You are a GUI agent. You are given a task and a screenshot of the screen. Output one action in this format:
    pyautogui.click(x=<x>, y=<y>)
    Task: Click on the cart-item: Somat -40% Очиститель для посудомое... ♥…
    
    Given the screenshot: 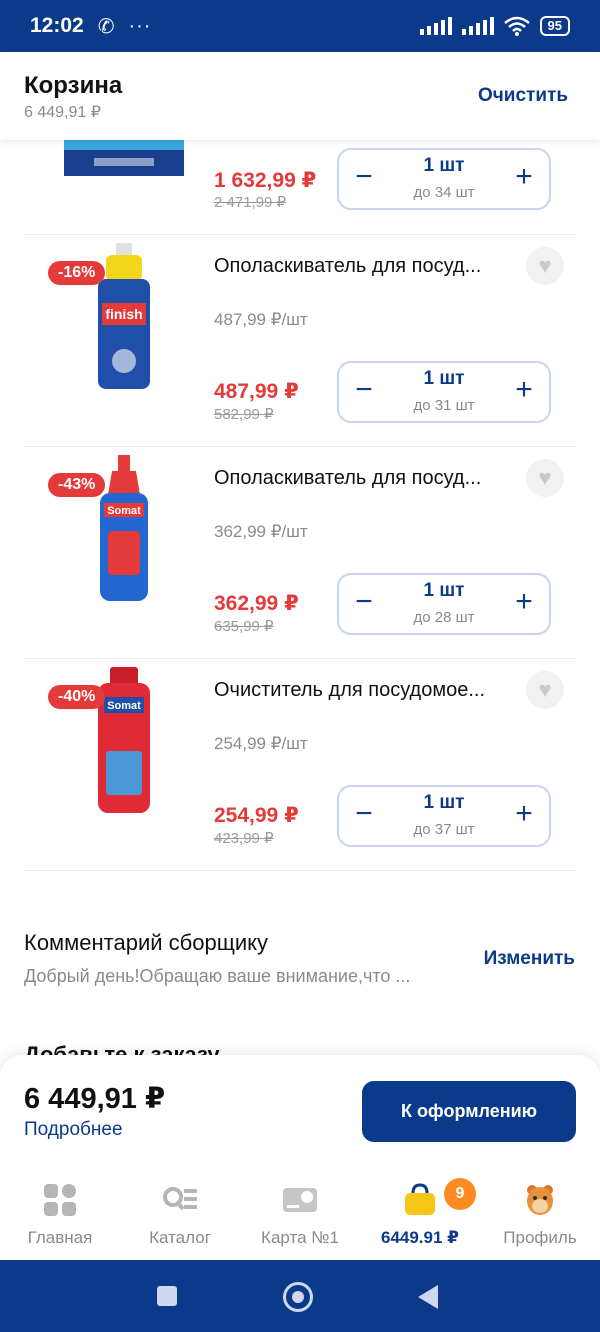 What is the action you would take?
    pyautogui.click(x=300, y=765)
    